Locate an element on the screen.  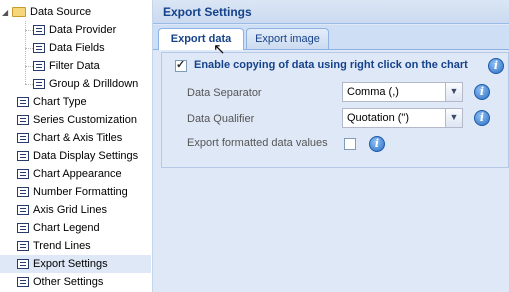
tab-export-data: Export data is located at coordinates (201, 39).